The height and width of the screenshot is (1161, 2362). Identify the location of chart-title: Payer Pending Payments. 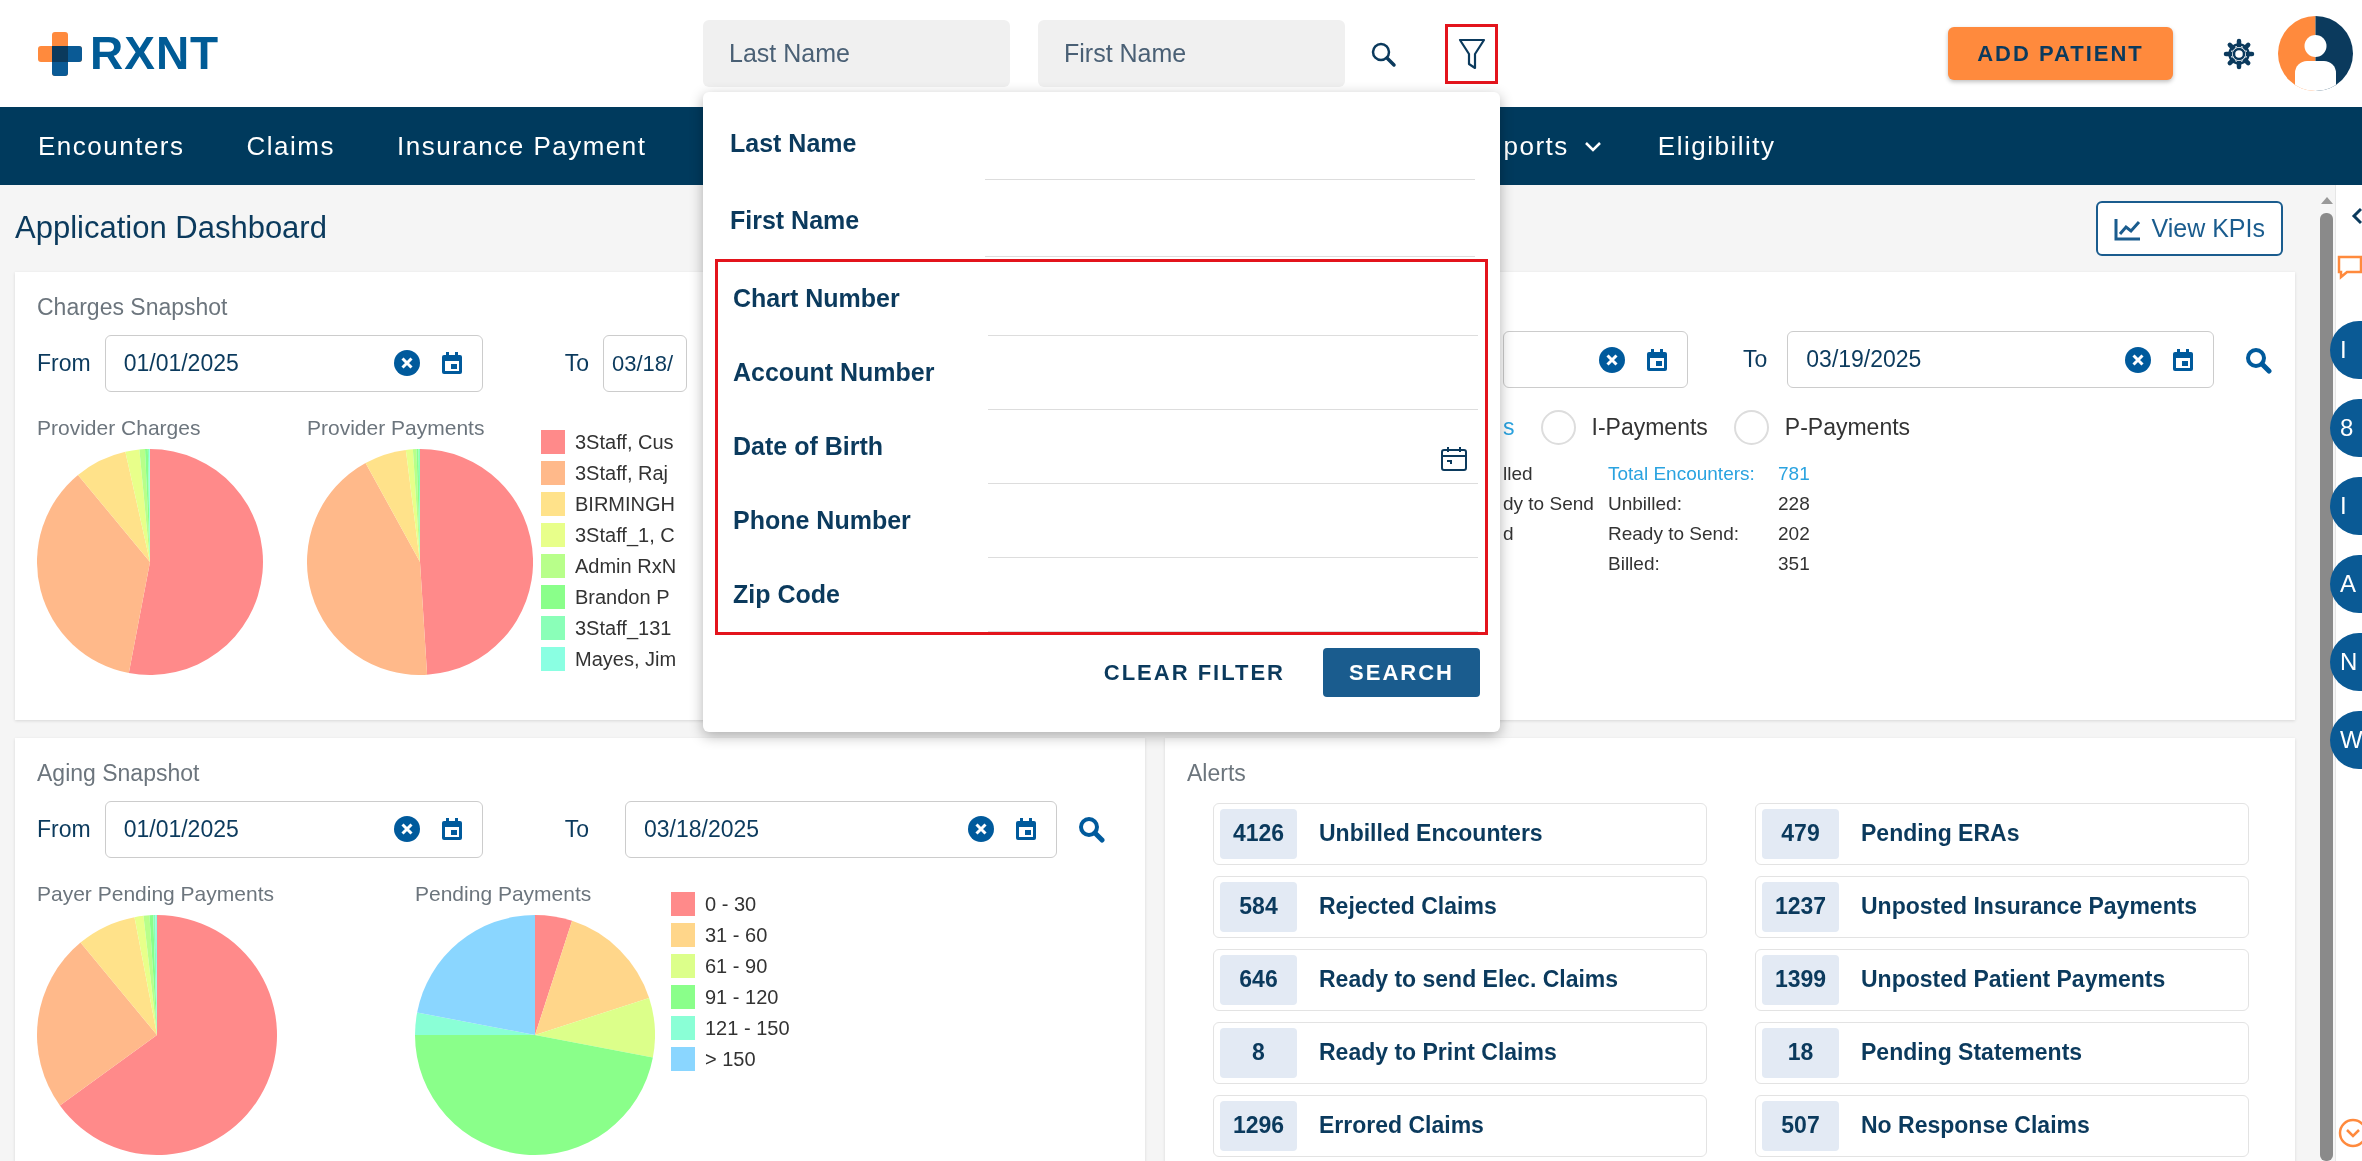
(156, 893).